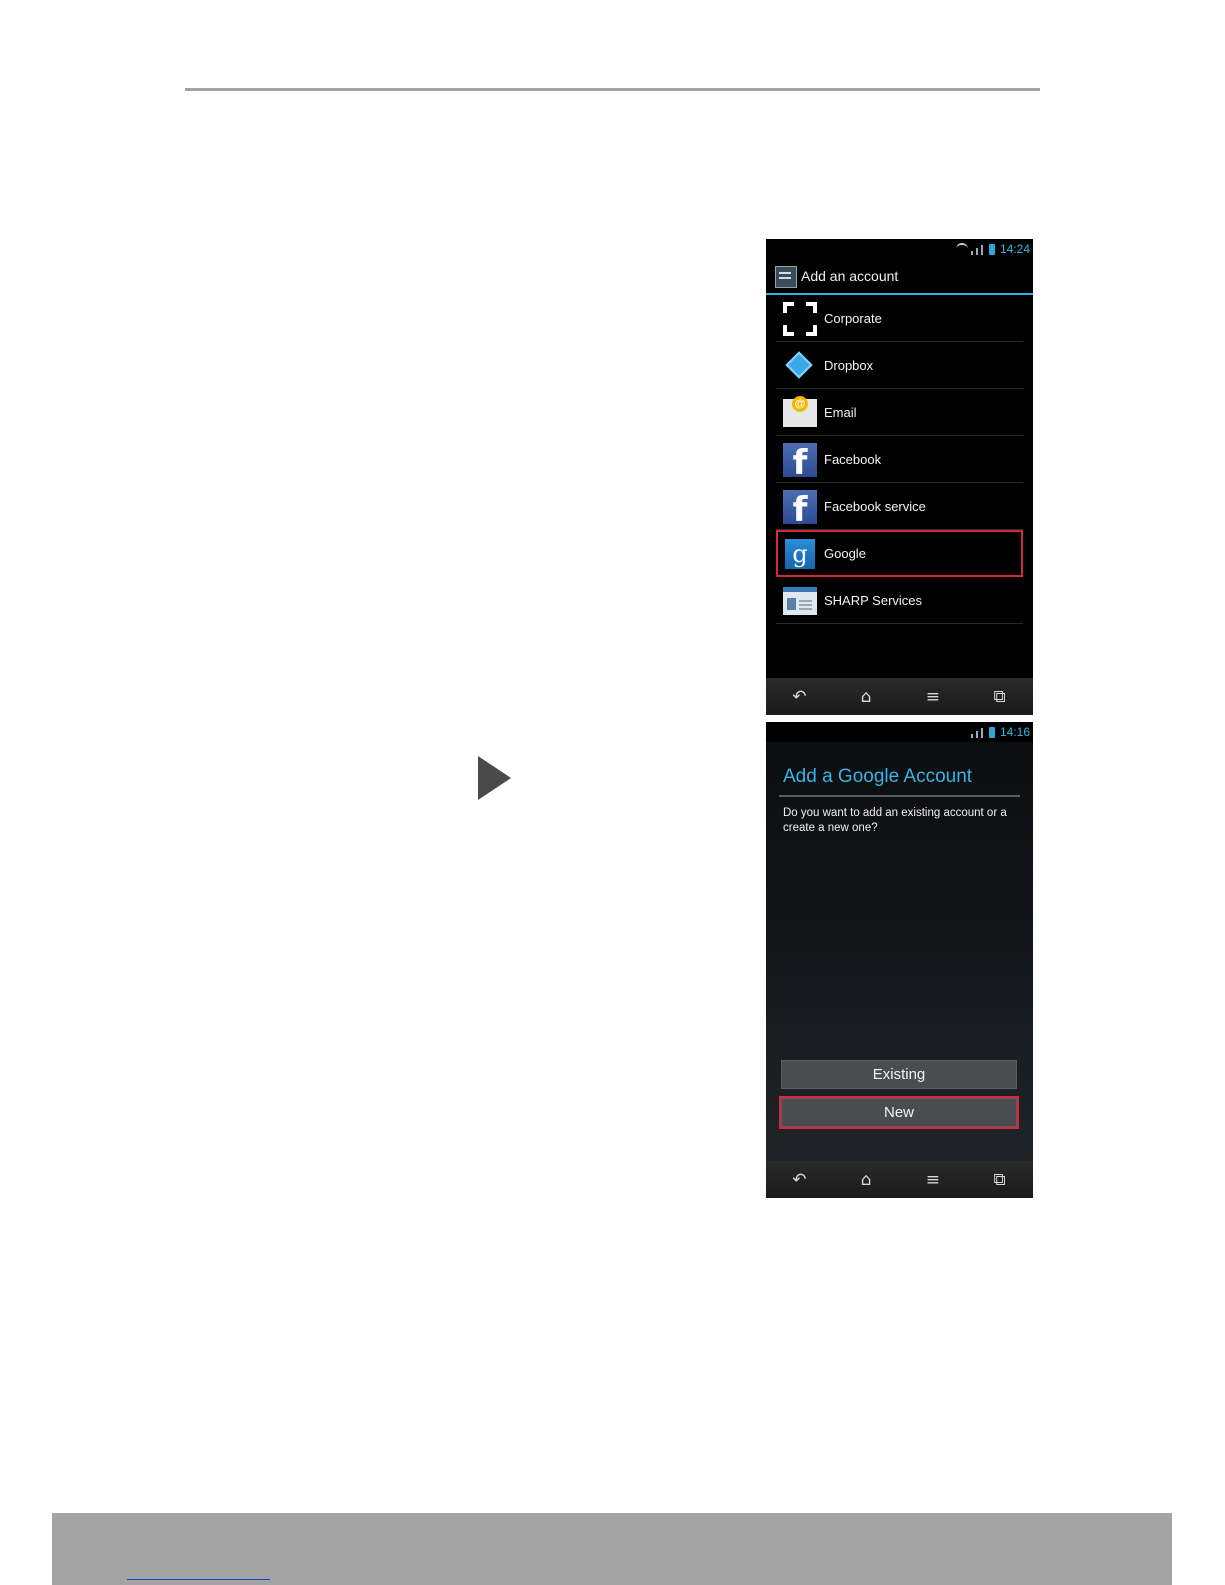 This screenshot has height=1585, width=1225. What do you see at coordinates (899, 1112) in the screenshot?
I see `new-button: New` at bounding box center [899, 1112].